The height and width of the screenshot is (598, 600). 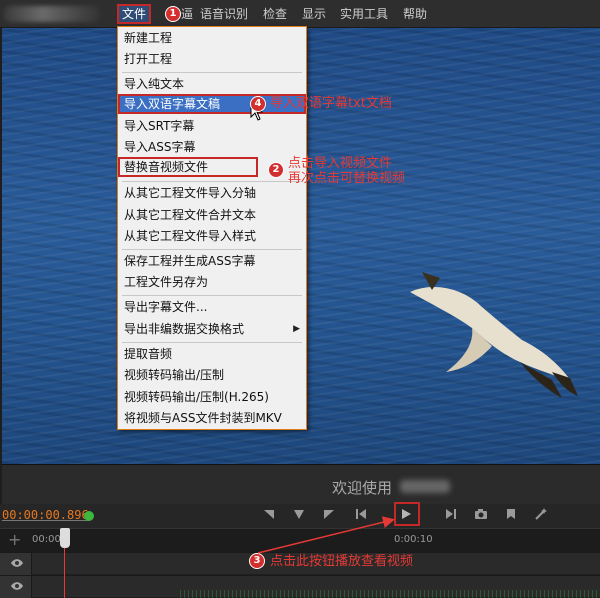 I want to click on playhead-line, so click(x=64, y=573).